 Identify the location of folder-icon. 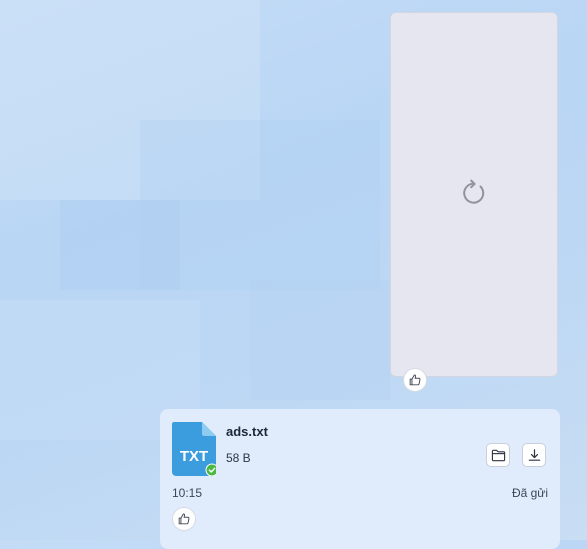
(498, 455).